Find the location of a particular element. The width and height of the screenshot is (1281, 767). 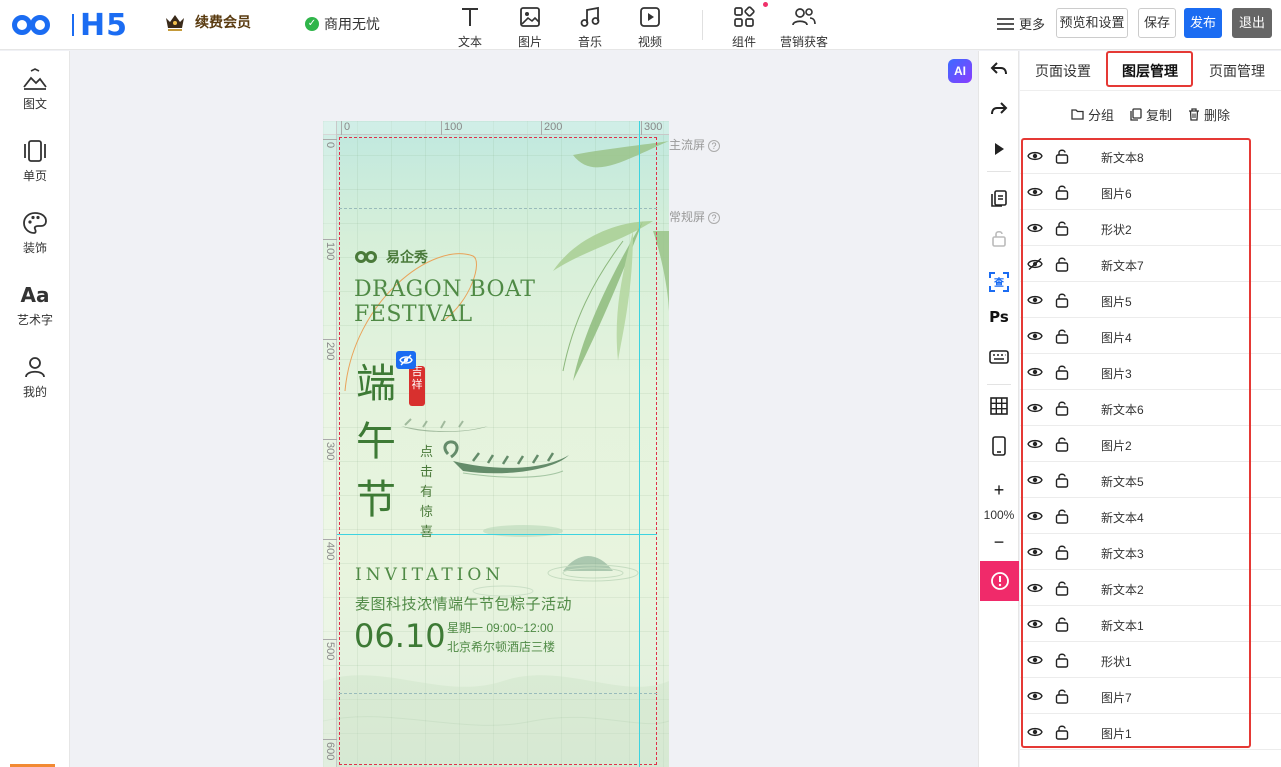

ruler-tick: 400 is located at coordinates (330, 549).